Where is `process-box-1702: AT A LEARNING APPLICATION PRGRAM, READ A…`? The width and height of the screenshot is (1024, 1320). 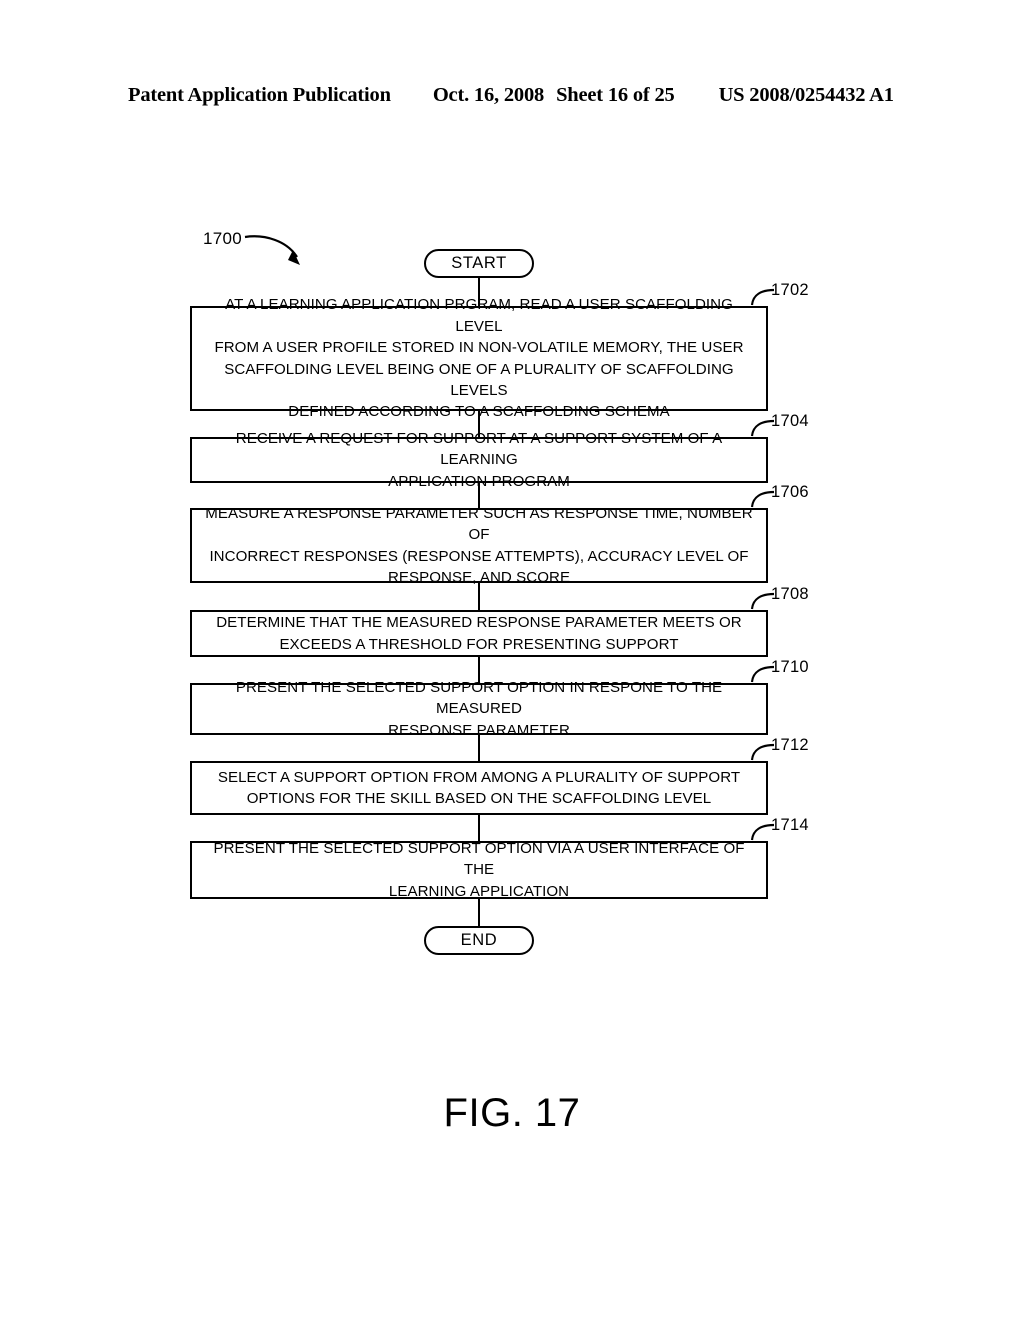
process-box-1702: AT A LEARNING APPLICATION PRGRAM, READ A… is located at coordinates (479, 358).